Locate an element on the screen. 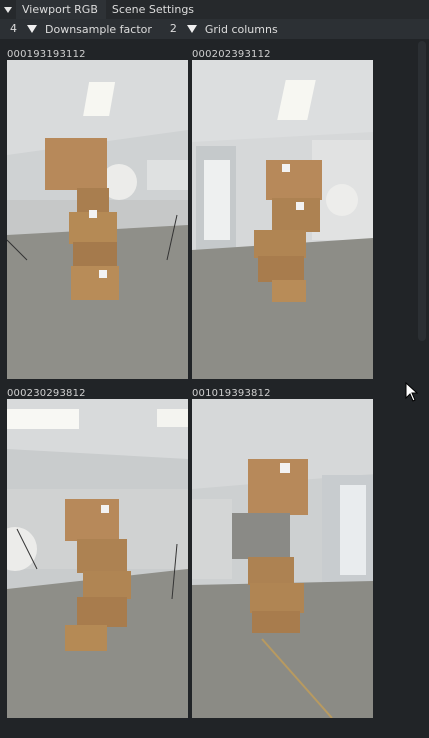  tab-scene-settings: Scene Settings is located at coordinates (154, 9).